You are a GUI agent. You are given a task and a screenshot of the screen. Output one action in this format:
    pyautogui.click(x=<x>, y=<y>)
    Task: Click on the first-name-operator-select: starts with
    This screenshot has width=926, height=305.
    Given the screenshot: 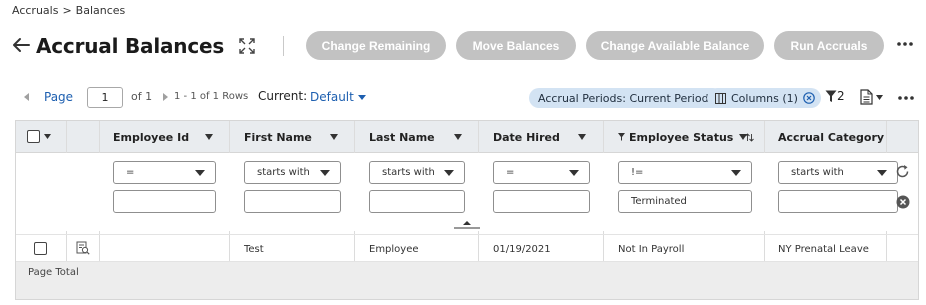 What is the action you would take?
    pyautogui.click(x=292, y=172)
    